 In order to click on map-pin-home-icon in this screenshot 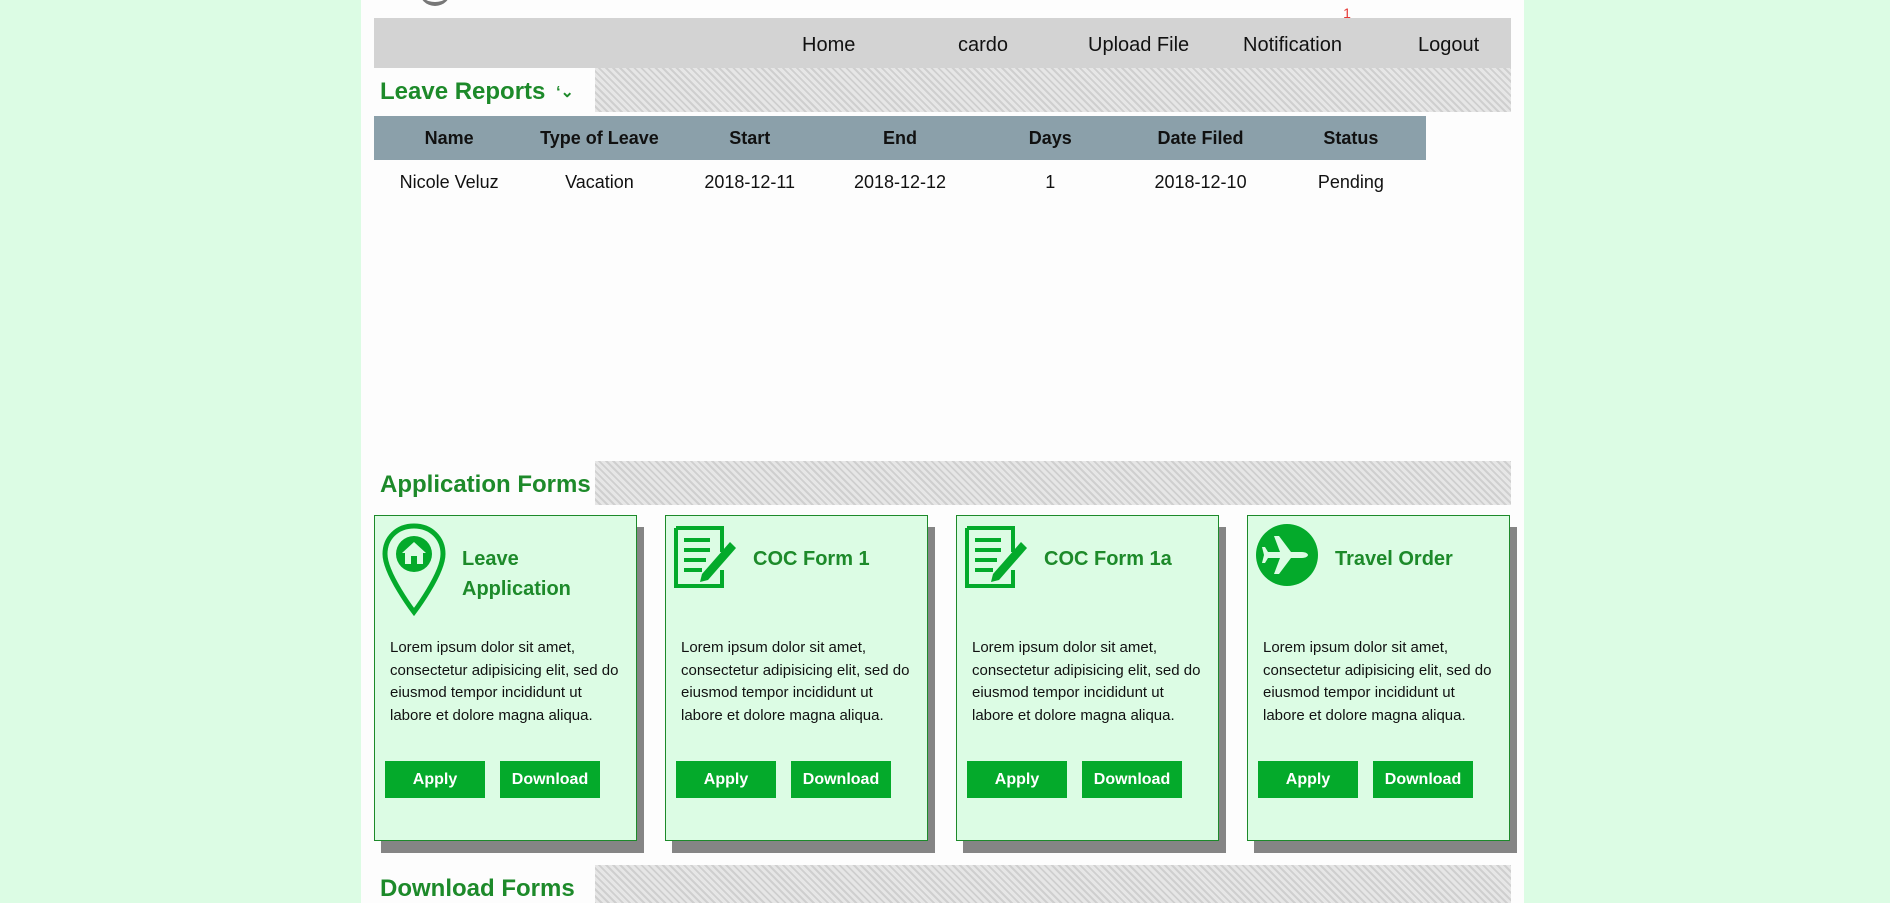, I will do `click(414, 570)`.